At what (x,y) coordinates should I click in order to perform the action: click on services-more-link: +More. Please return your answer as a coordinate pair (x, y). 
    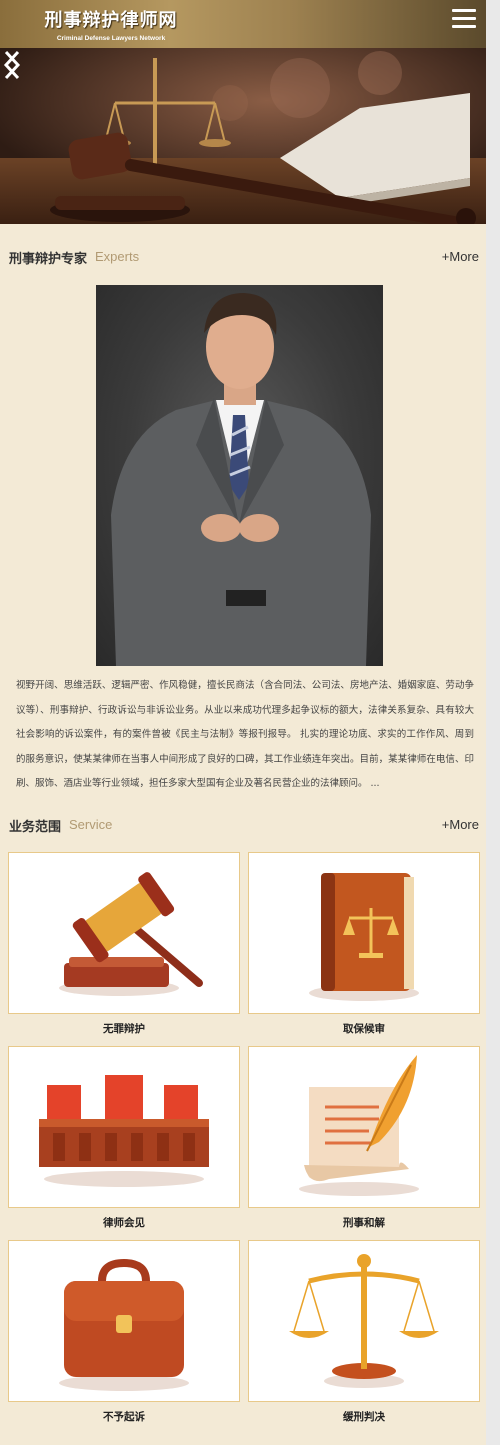
    Looking at the image, I should click on (460, 824).